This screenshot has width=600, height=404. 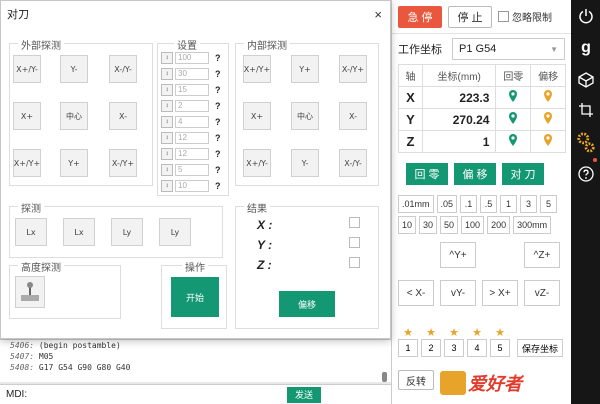 I want to click on home-x-icon, so click(x=513, y=97).